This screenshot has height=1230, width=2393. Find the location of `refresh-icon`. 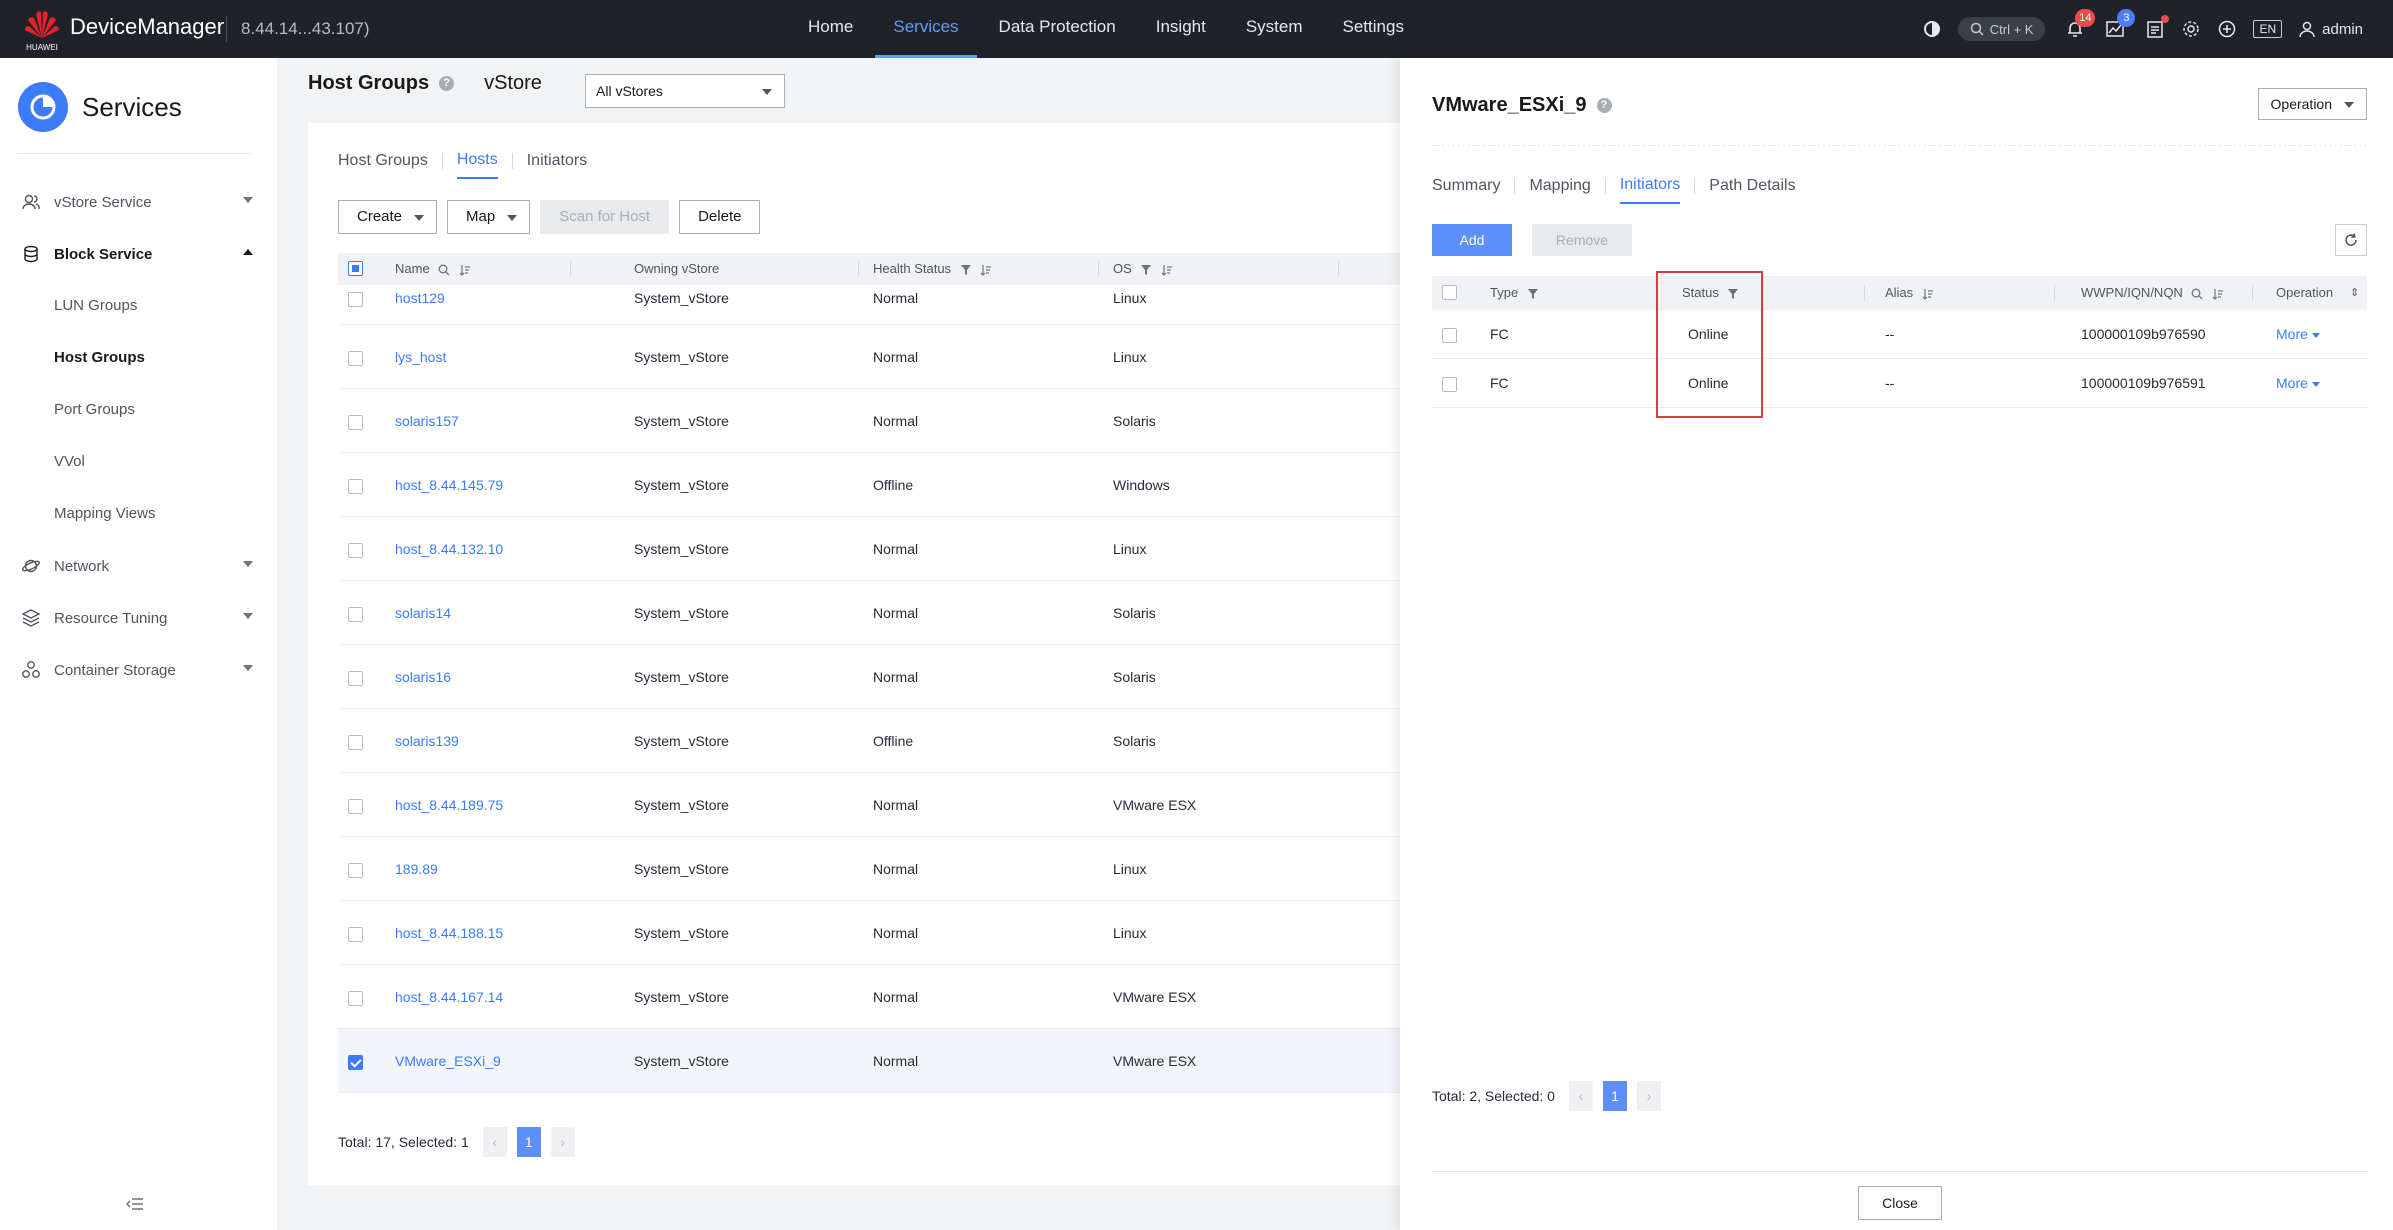

refresh-icon is located at coordinates (2351, 240).